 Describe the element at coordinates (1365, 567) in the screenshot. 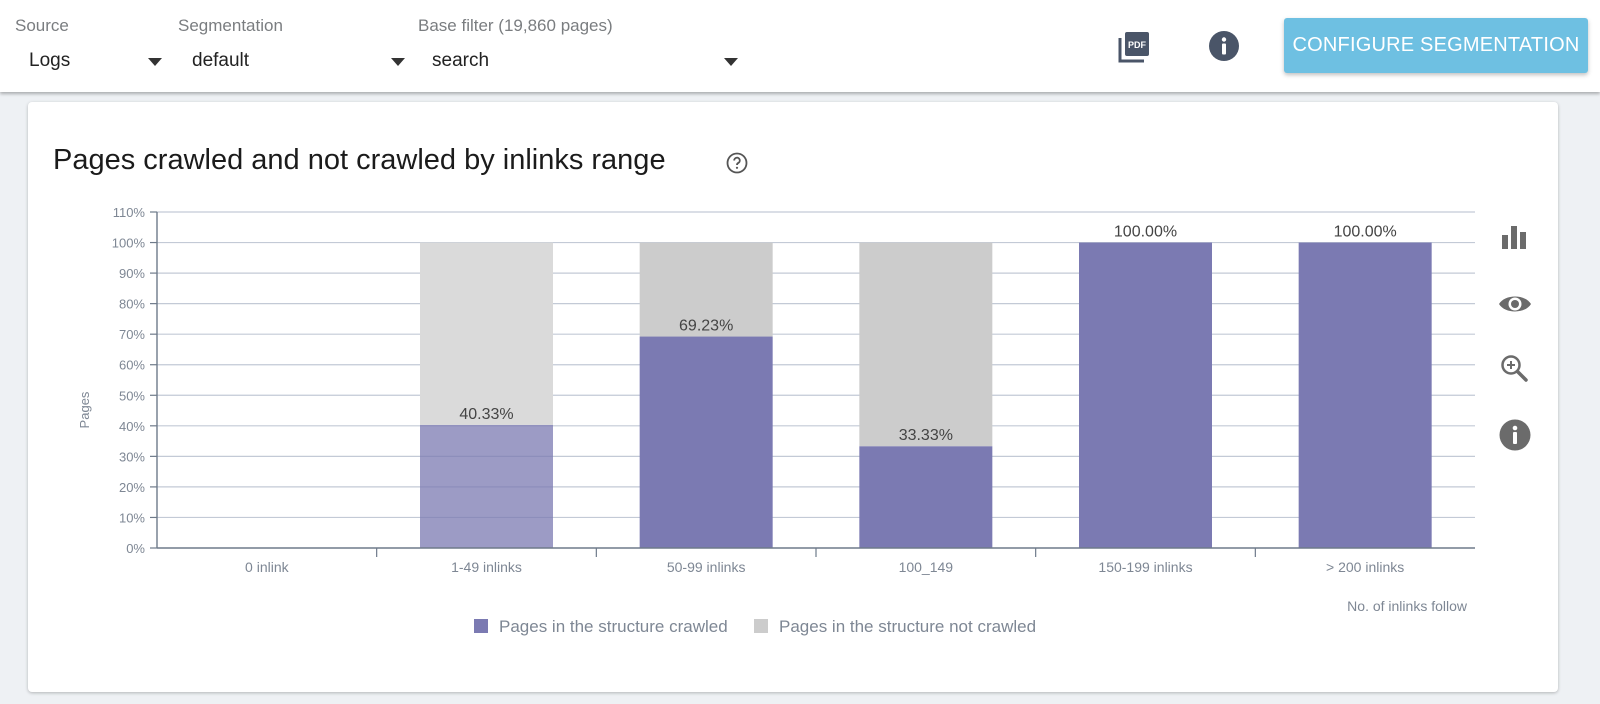

I see `x-tick-label: > 200 inlinks` at that location.